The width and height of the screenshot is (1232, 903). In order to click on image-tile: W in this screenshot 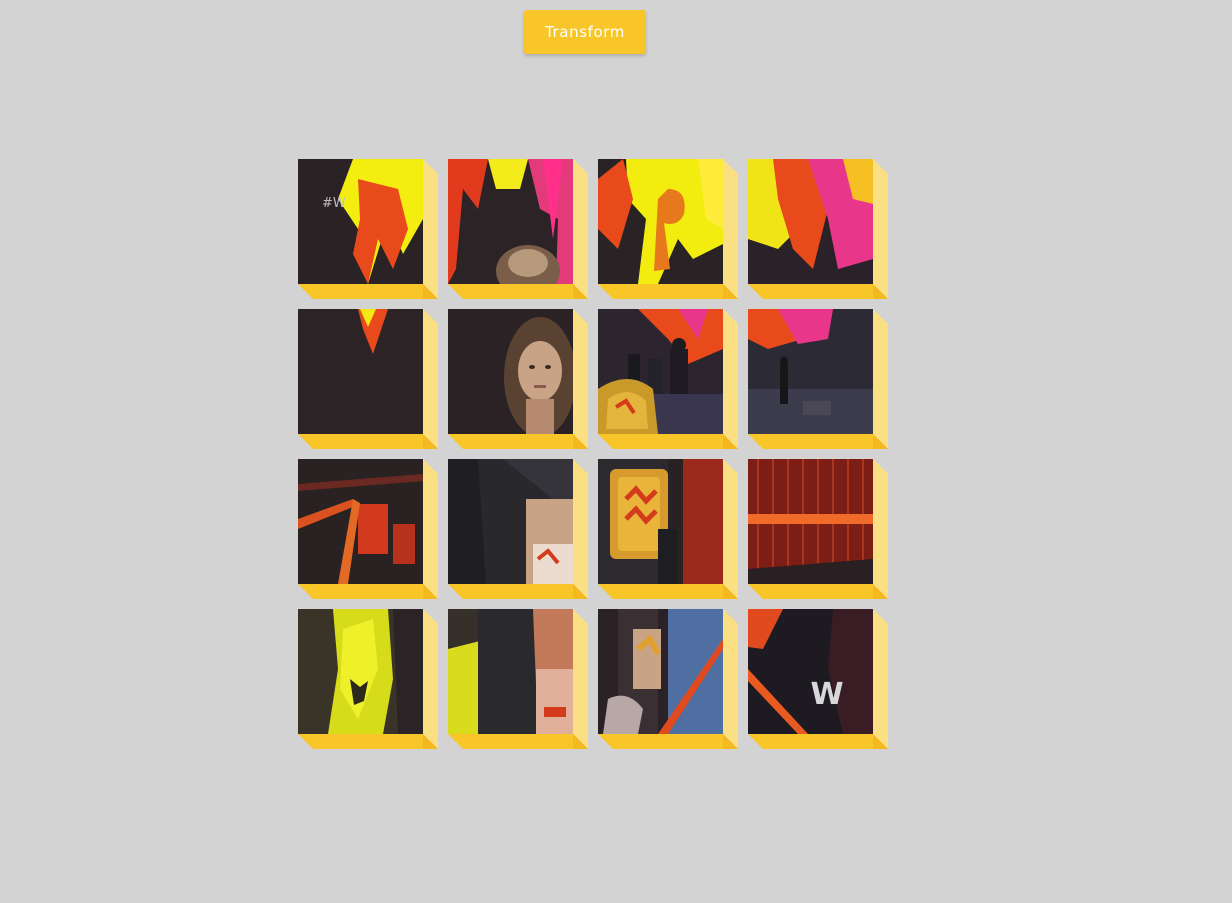, I will do `click(818, 679)`.